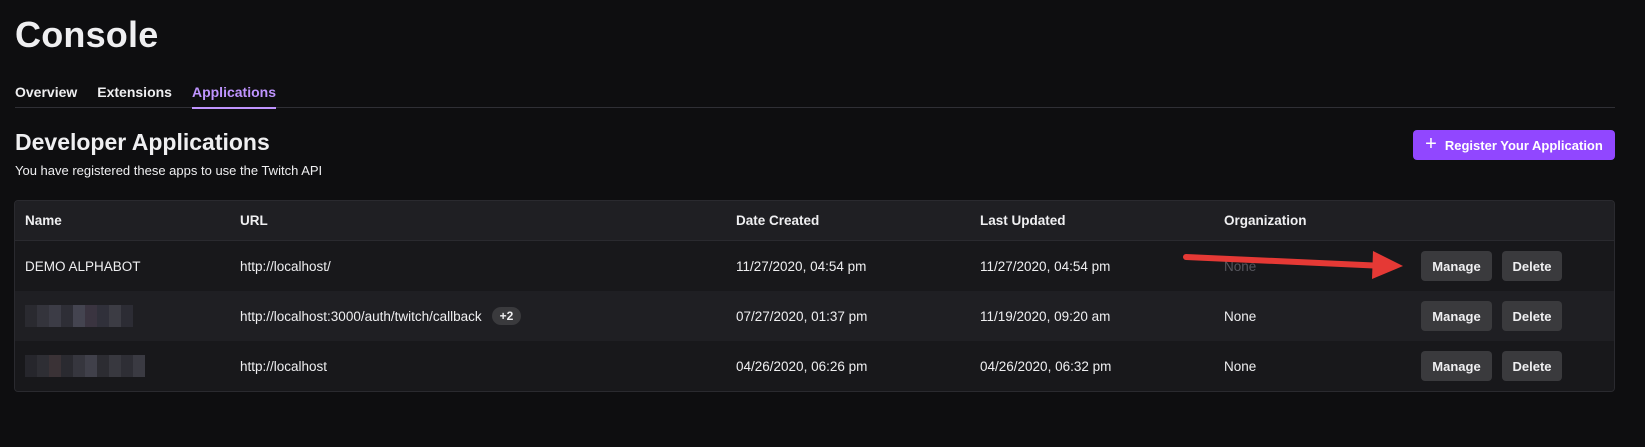 The image size is (1645, 447). I want to click on last-updated: 11/19/2020, 09:20 am, so click(1045, 316).